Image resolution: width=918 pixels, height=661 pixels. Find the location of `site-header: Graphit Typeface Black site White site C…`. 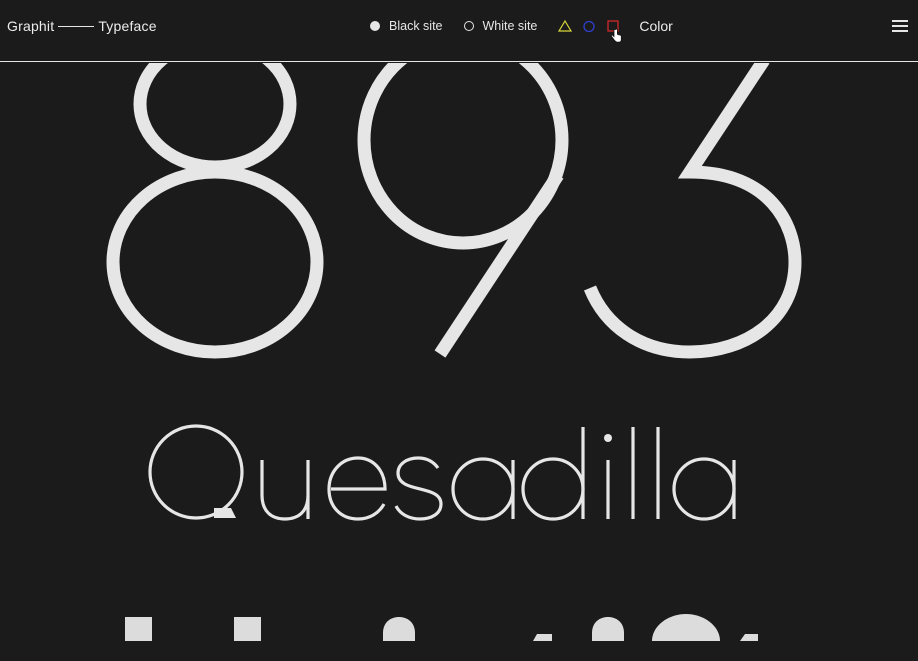

site-header: Graphit Typeface Black site White site C… is located at coordinates (459, 31).